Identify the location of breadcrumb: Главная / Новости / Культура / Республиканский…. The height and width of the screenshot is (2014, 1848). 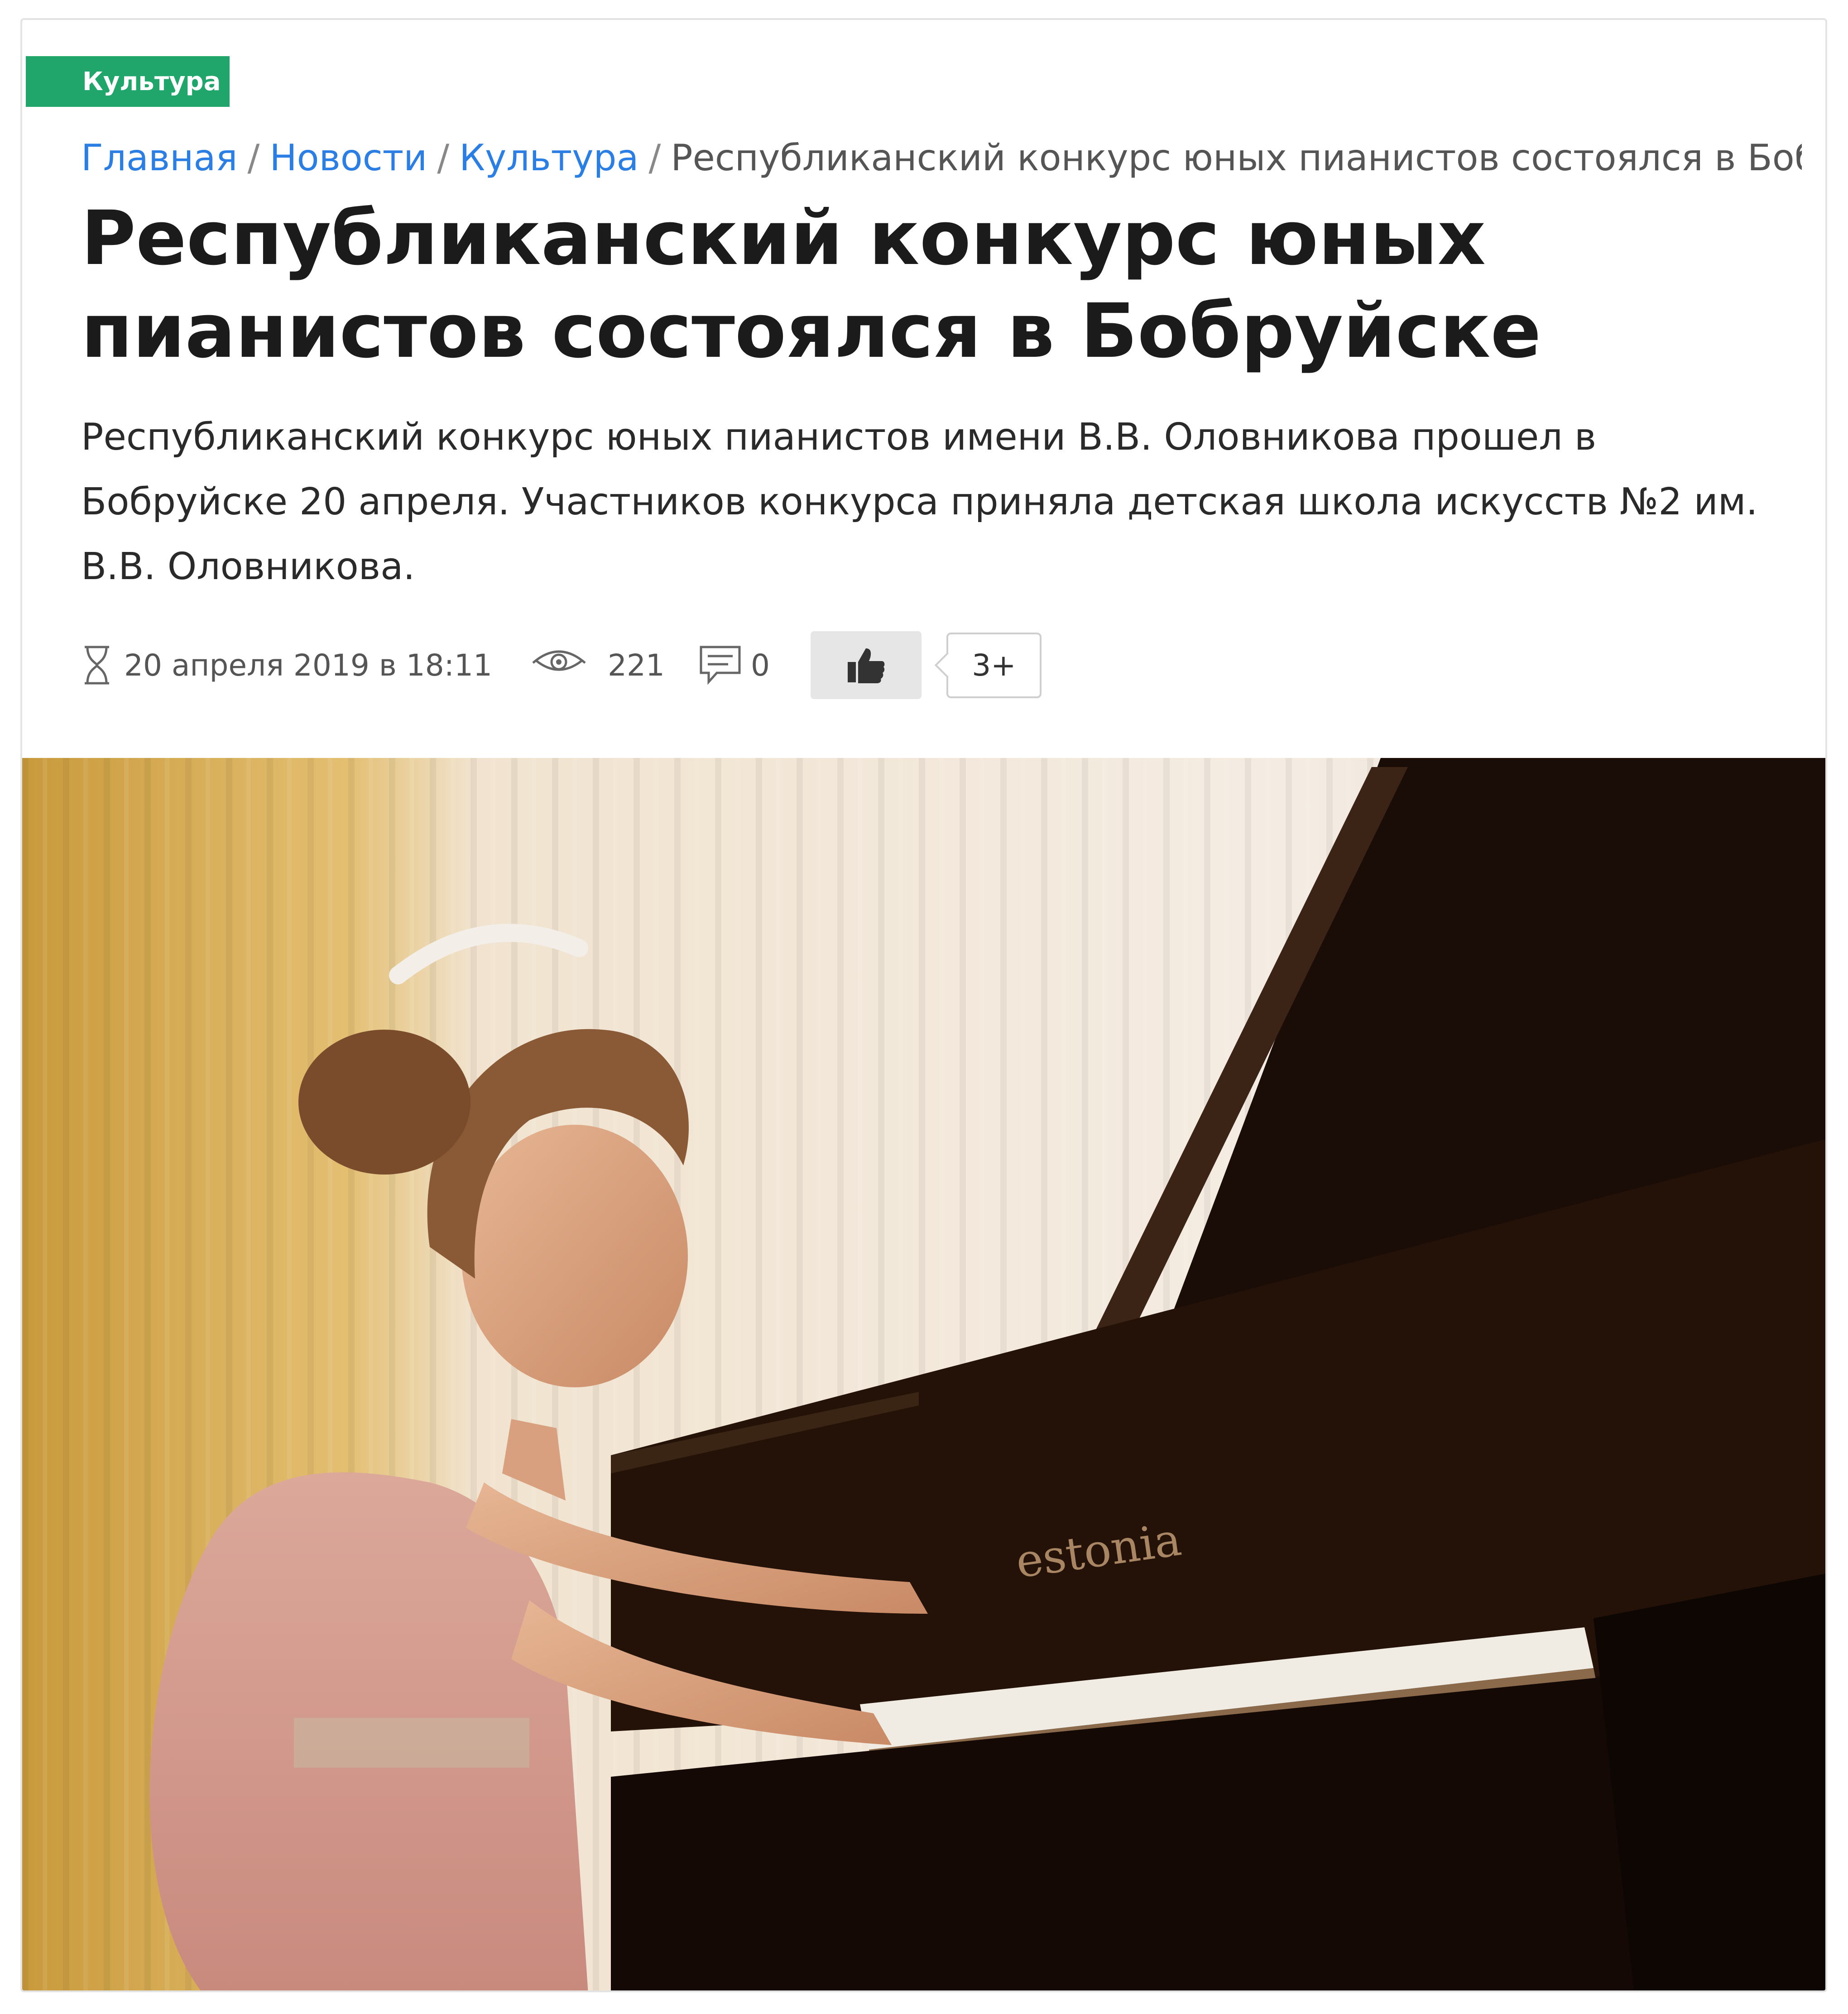
(942, 158).